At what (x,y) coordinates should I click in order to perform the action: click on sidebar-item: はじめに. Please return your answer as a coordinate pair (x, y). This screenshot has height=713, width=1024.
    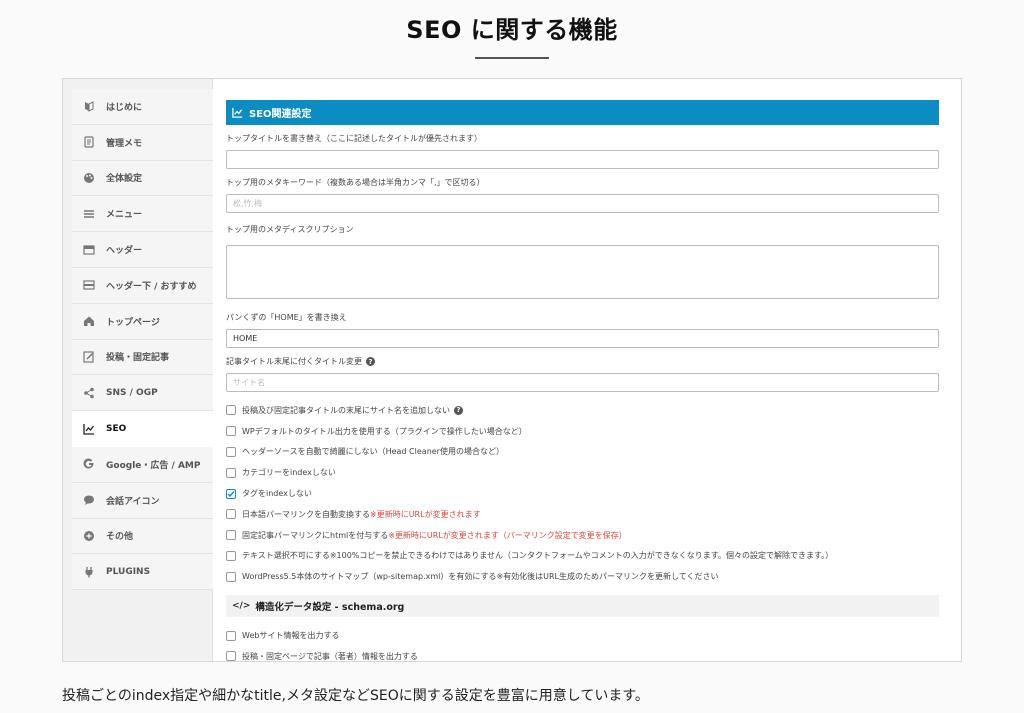
    Looking at the image, I should click on (142, 107).